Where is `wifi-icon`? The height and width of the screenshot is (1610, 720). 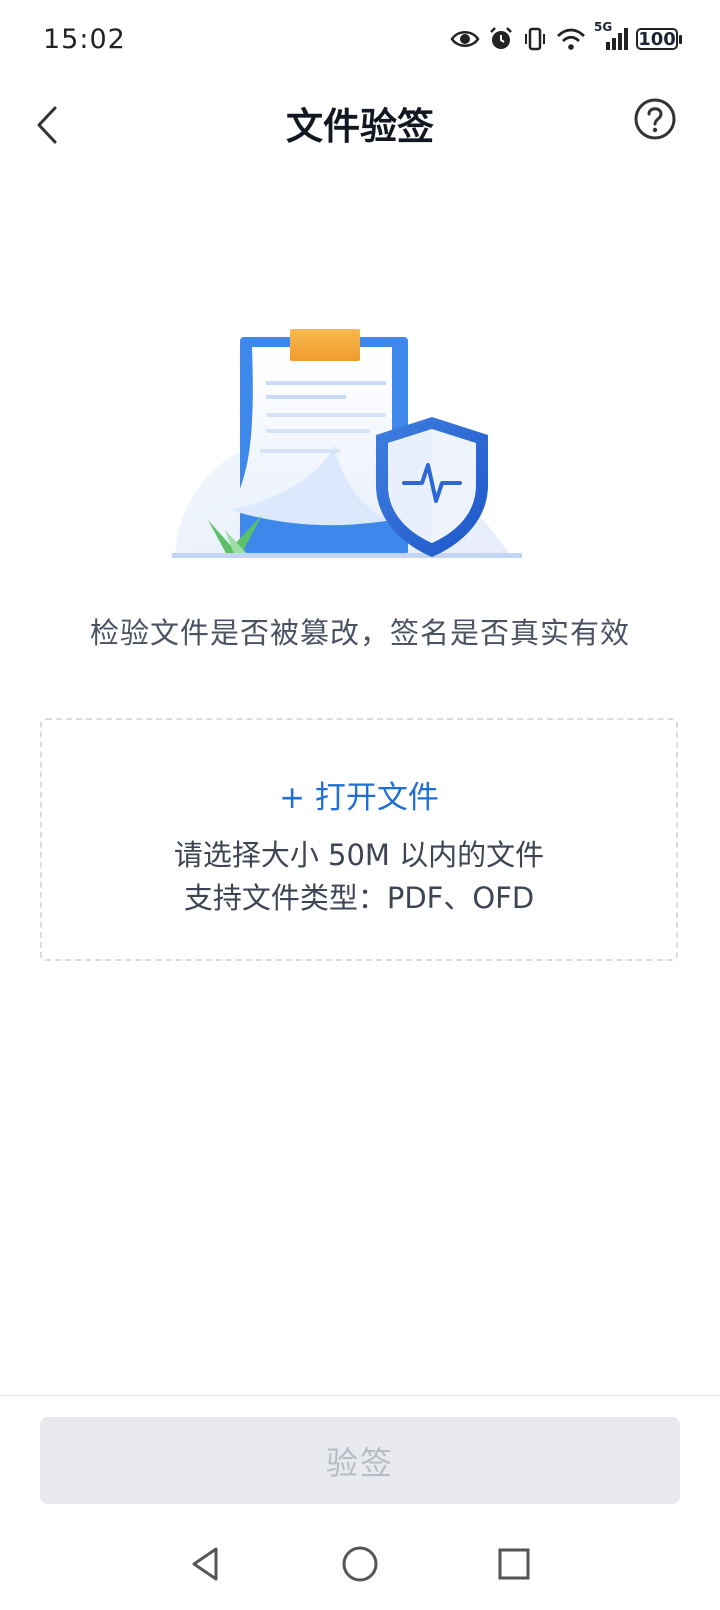
wifi-icon is located at coordinates (571, 39).